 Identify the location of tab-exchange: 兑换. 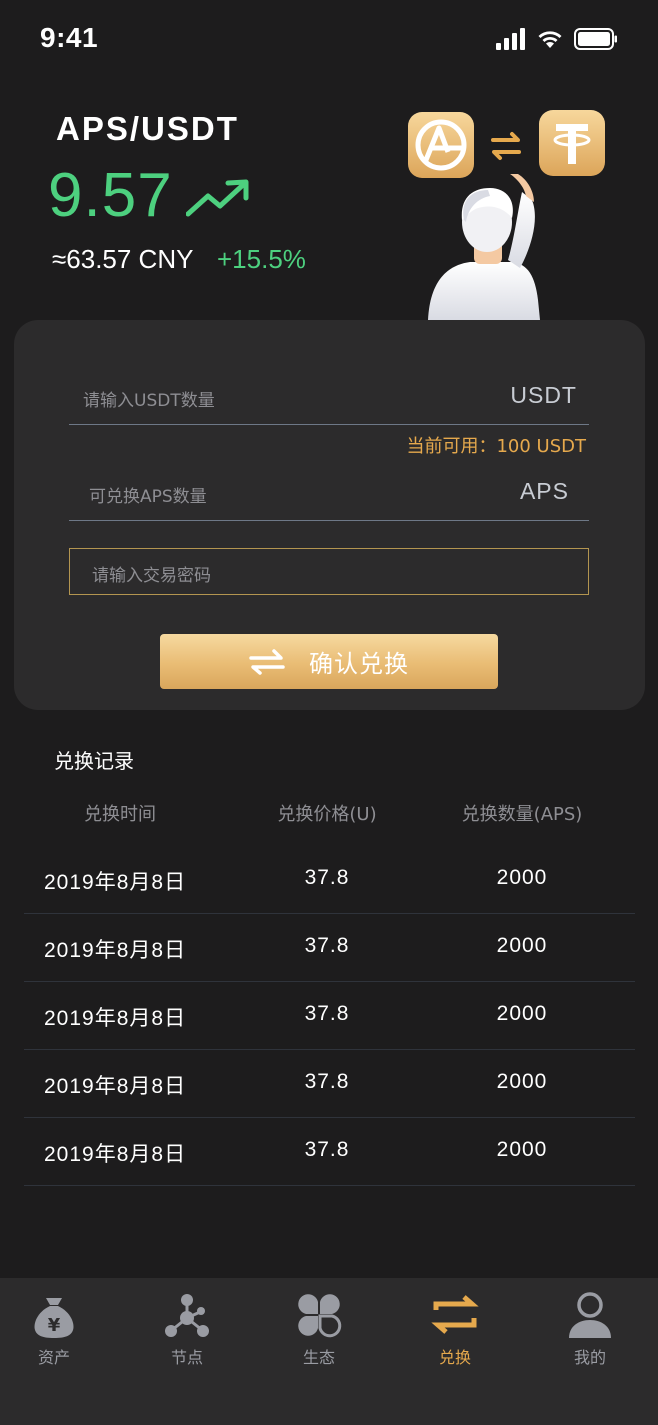
(455, 1328).